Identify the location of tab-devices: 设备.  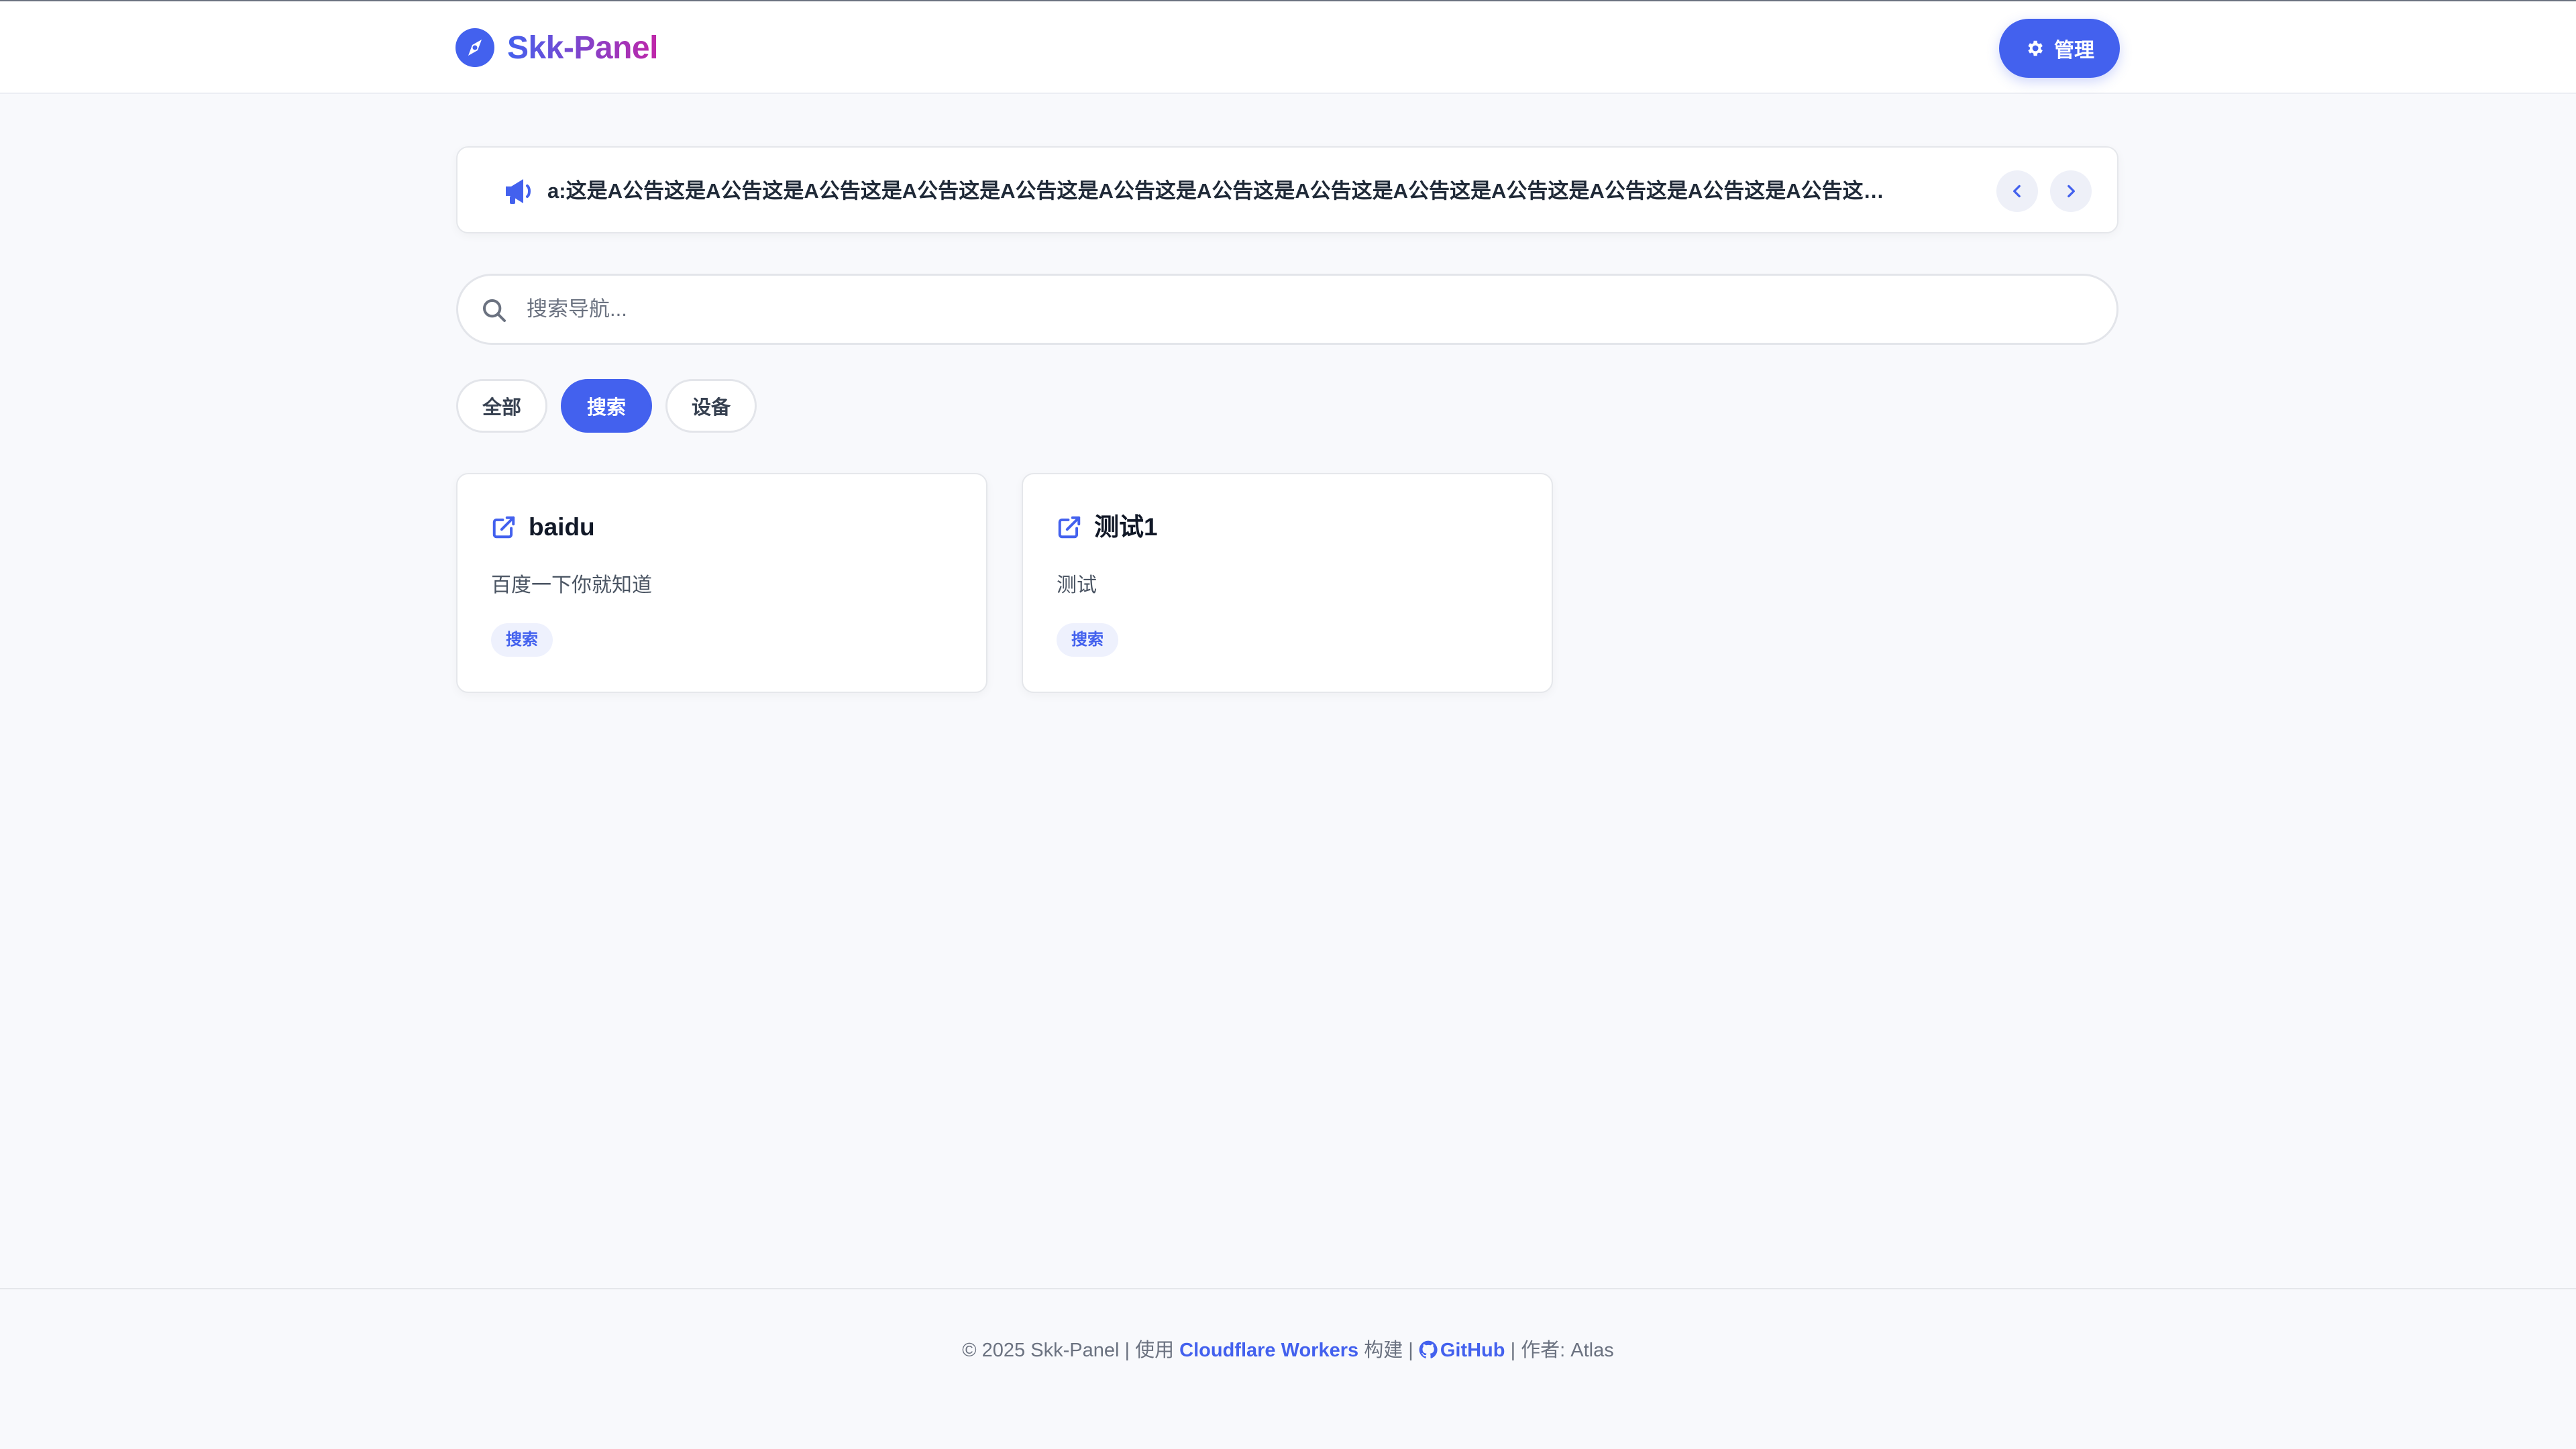
(711, 406).